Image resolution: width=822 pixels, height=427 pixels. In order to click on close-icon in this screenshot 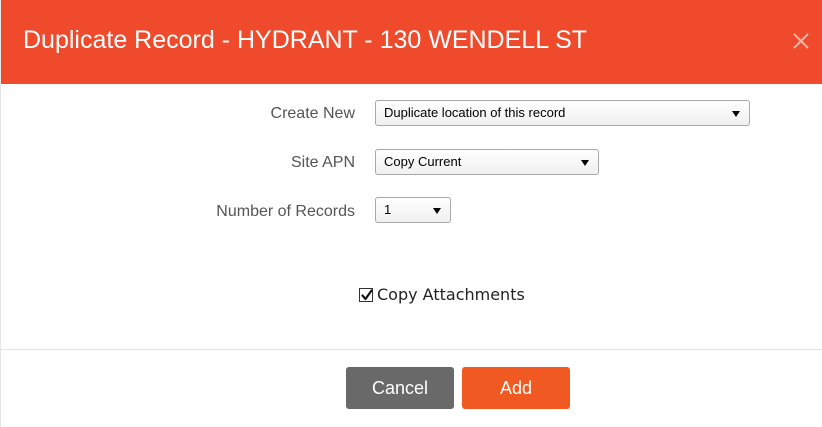, I will do `click(801, 40)`.